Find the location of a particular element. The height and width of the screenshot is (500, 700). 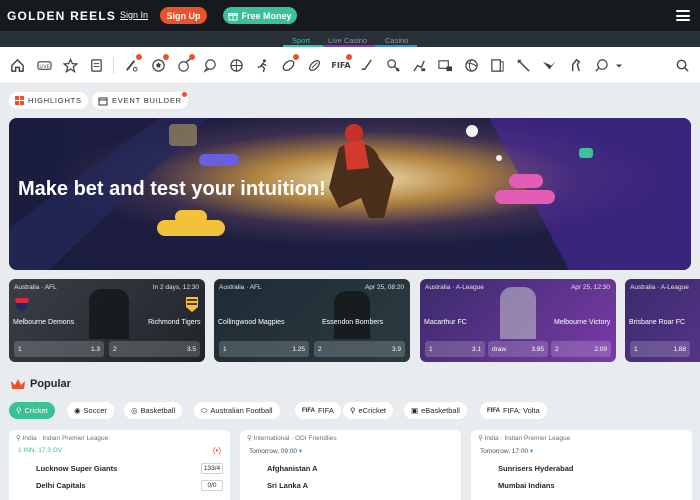

sport-tab-label: Australian Football is located at coordinates (241, 410).